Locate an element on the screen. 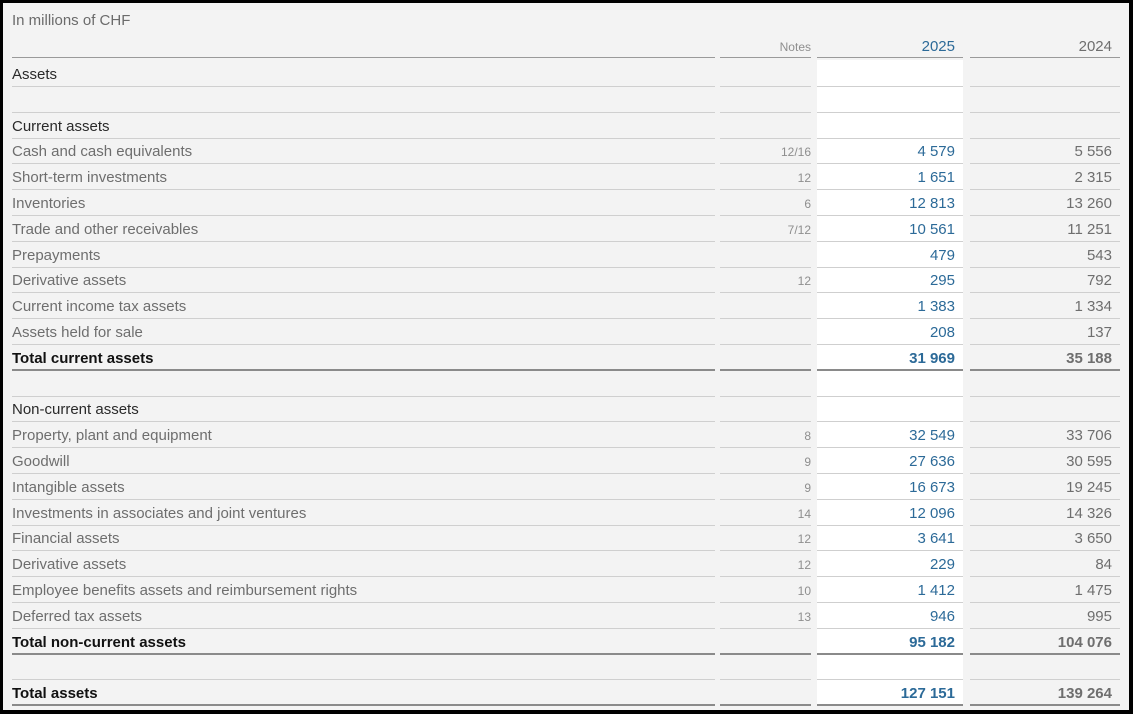 The height and width of the screenshot is (714, 1133). row-value-2024: 33 706 is located at coordinates (1045, 435).